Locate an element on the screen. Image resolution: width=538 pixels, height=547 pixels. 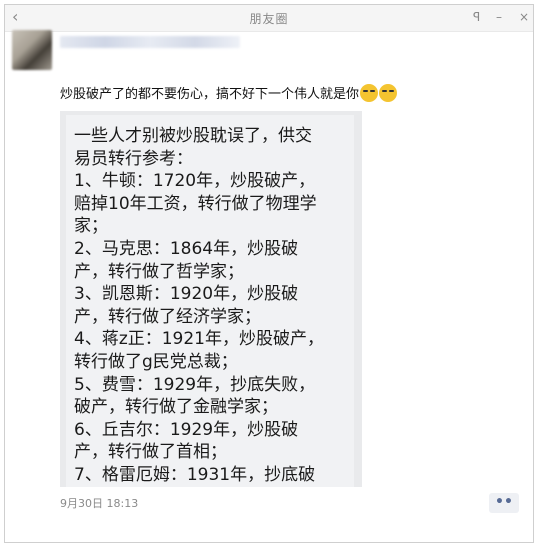
image-text-line: 破产，转行做了金融学家； is located at coordinates (176, 407).